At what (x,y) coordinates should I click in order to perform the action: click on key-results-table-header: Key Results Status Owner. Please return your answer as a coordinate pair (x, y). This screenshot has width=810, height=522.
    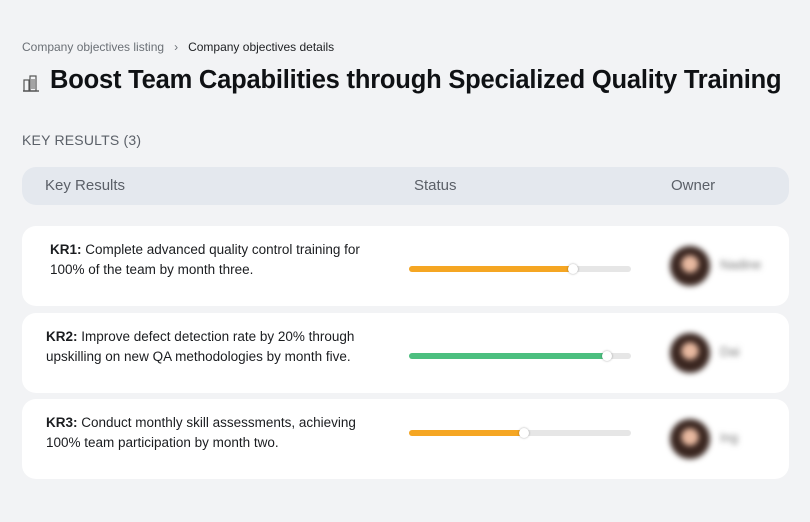
    Looking at the image, I should click on (405, 186).